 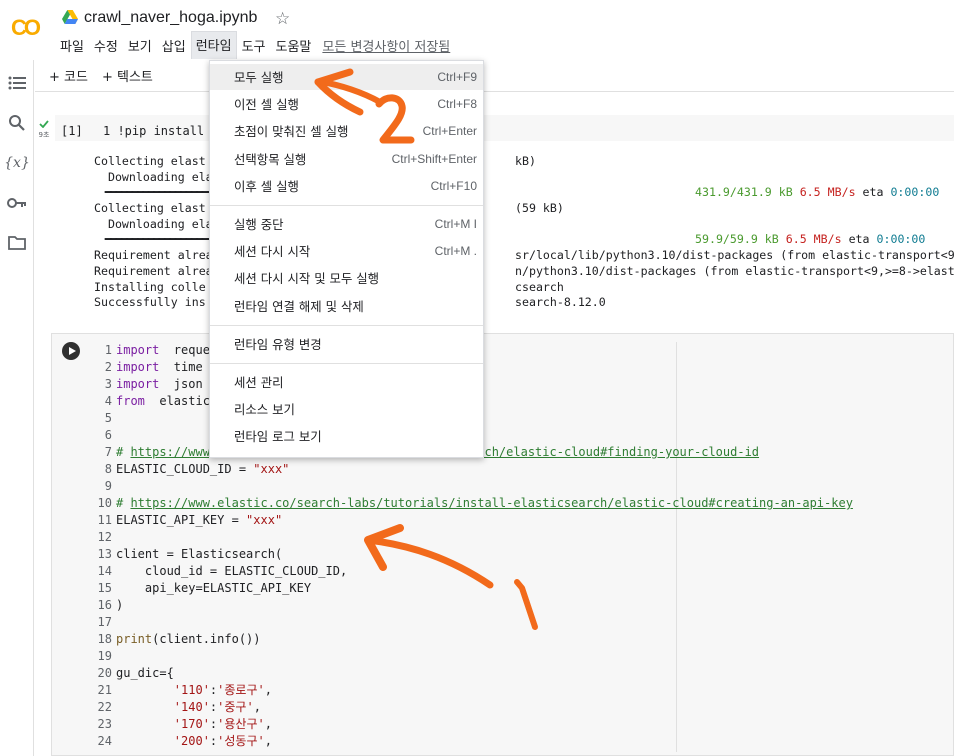 What do you see at coordinates (174, 45) in the screenshot?
I see `menu-insert: 삽입` at bounding box center [174, 45].